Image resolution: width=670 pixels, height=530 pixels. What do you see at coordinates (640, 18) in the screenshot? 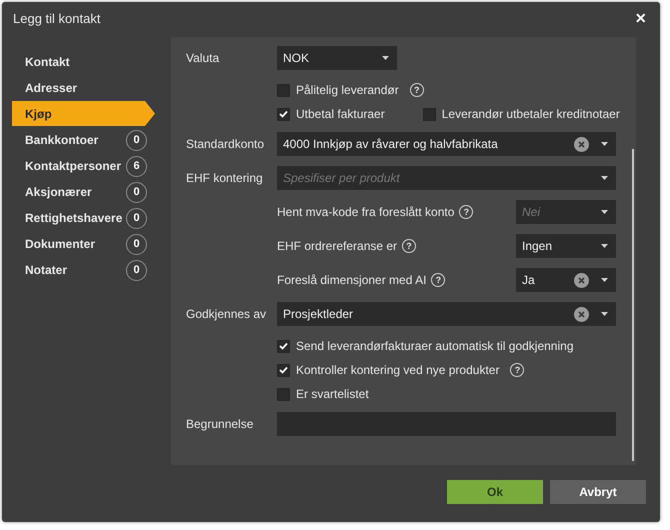
I see `close-button: ×` at bounding box center [640, 18].